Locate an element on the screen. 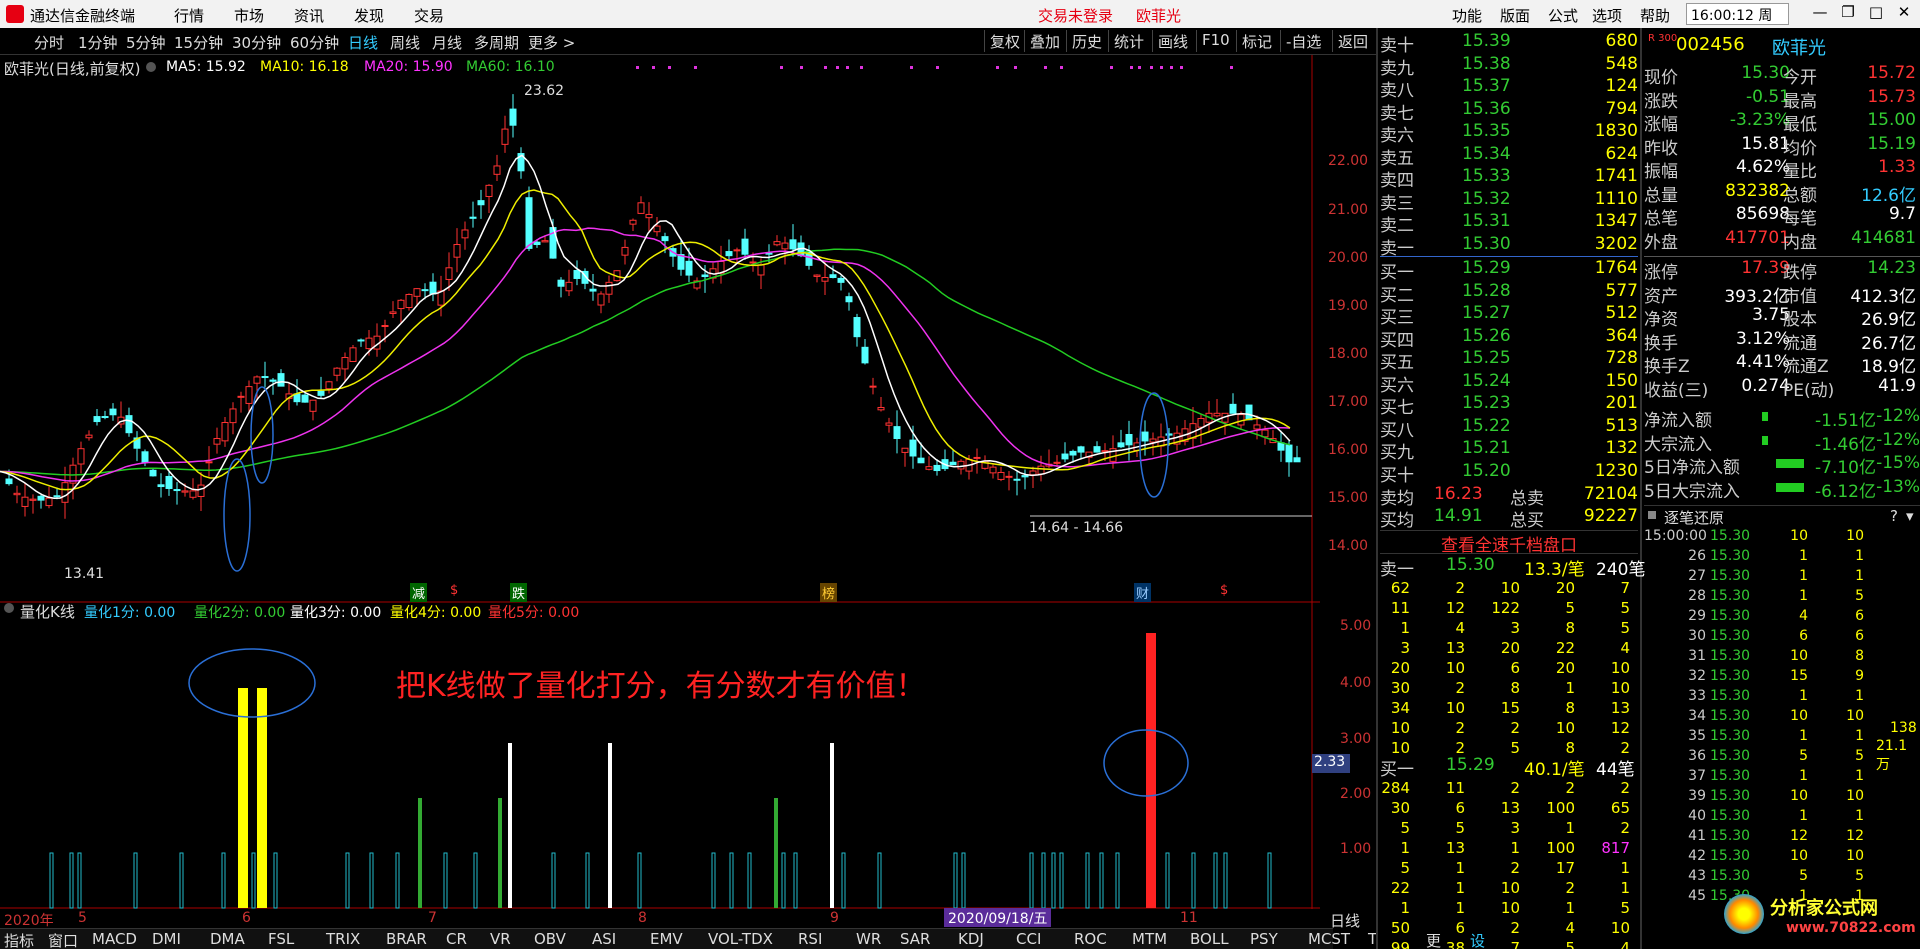  depth-cell: 3 is located at coordinates (1515, 828).